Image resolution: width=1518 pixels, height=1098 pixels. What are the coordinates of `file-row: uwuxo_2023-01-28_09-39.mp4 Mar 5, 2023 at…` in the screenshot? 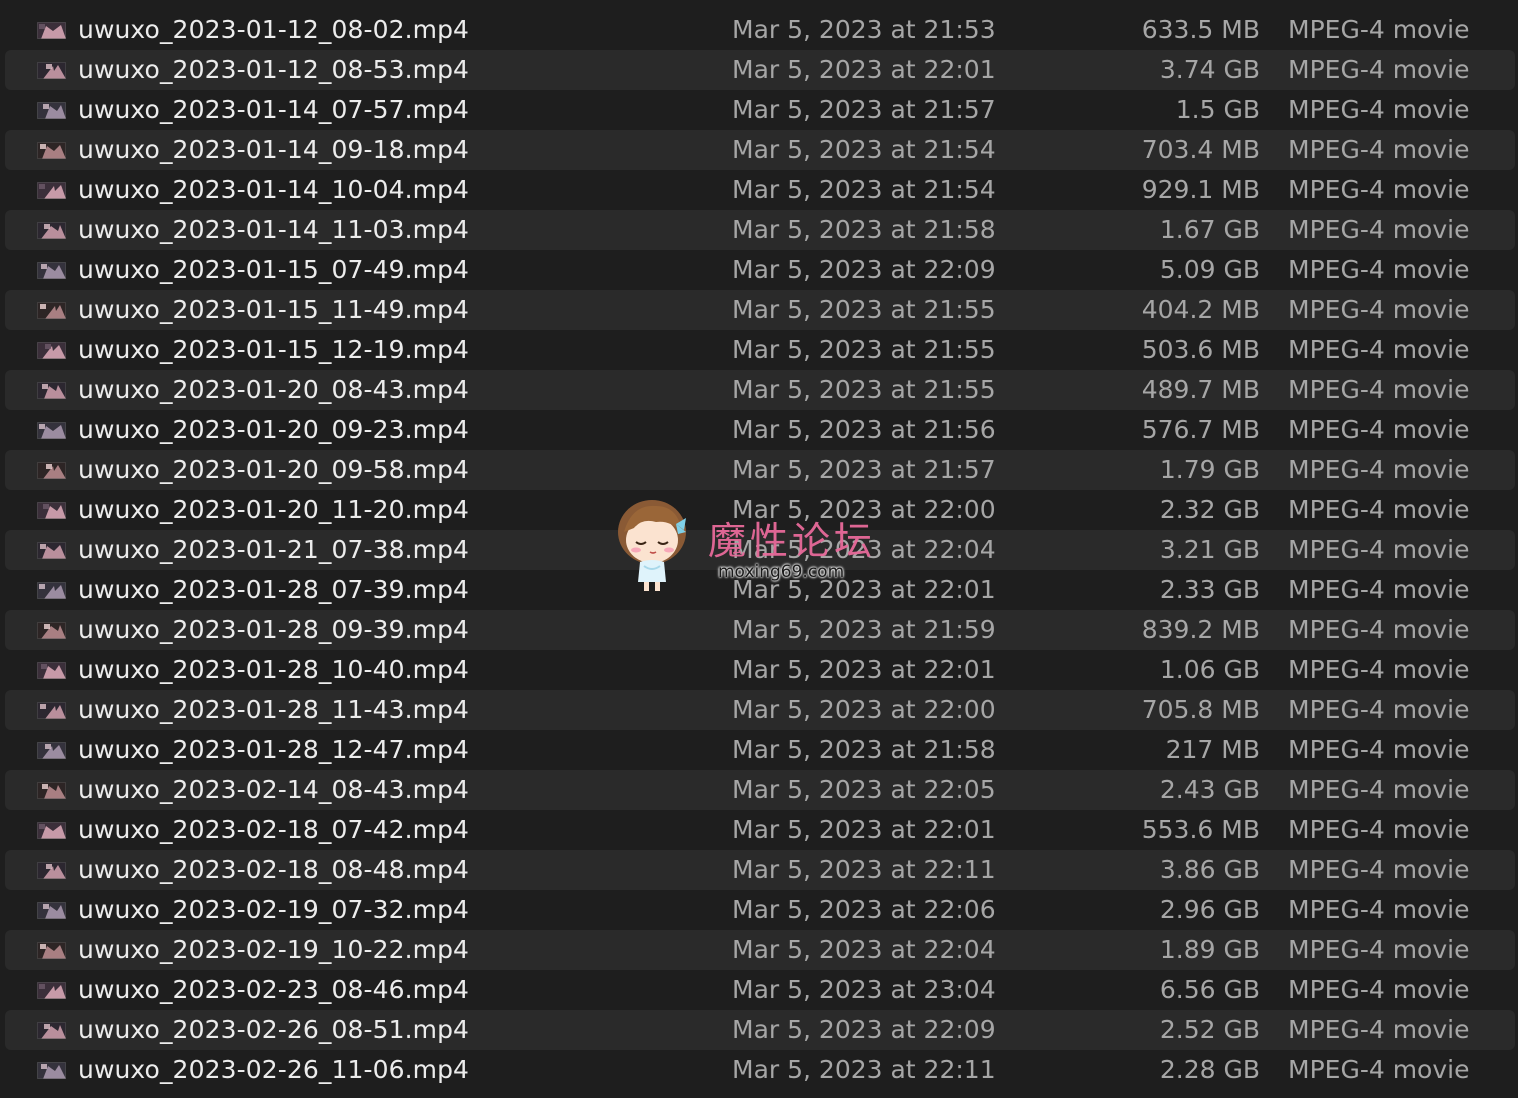 It's located at (760, 630).